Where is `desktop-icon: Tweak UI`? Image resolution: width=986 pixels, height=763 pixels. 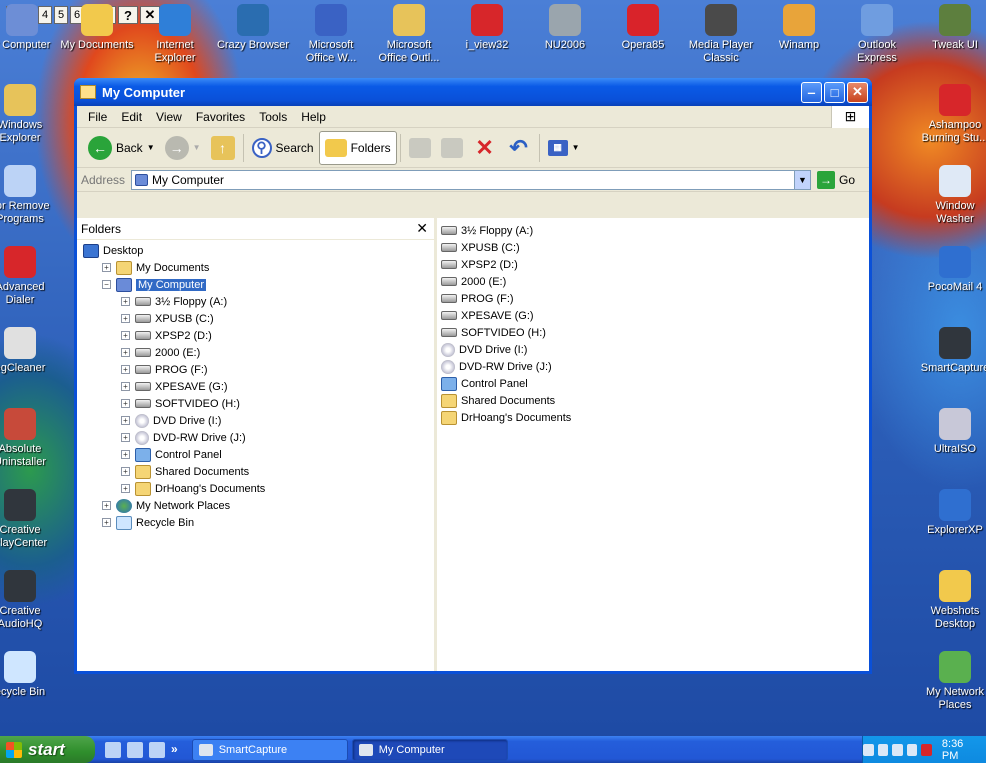
desktop-icon: Tweak UI is located at coordinates (951, 28).